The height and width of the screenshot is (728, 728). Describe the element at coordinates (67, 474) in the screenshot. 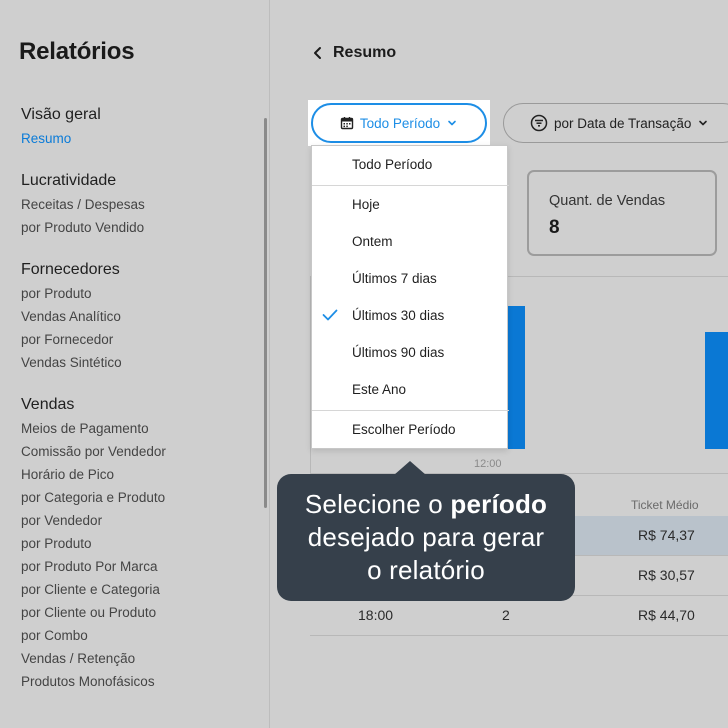

I see `sidebar-item-horario-pico: Horário de Pico` at that location.